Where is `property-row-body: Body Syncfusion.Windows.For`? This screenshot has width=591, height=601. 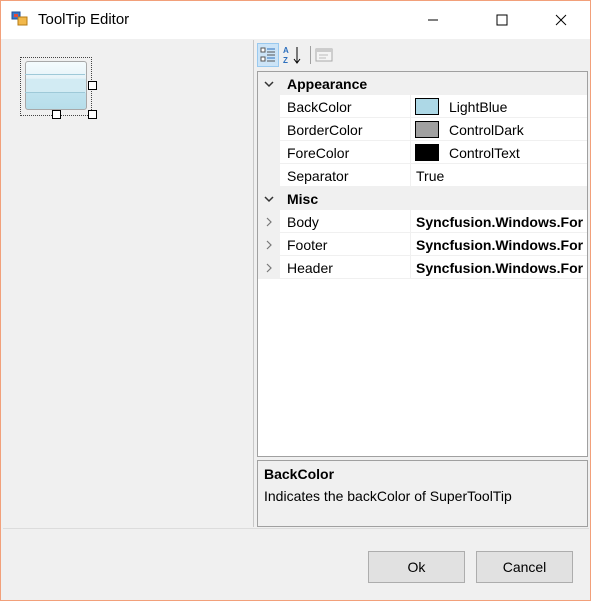 property-row-body: Body Syncfusion.Windows.For is located at coordinates (422, 221).